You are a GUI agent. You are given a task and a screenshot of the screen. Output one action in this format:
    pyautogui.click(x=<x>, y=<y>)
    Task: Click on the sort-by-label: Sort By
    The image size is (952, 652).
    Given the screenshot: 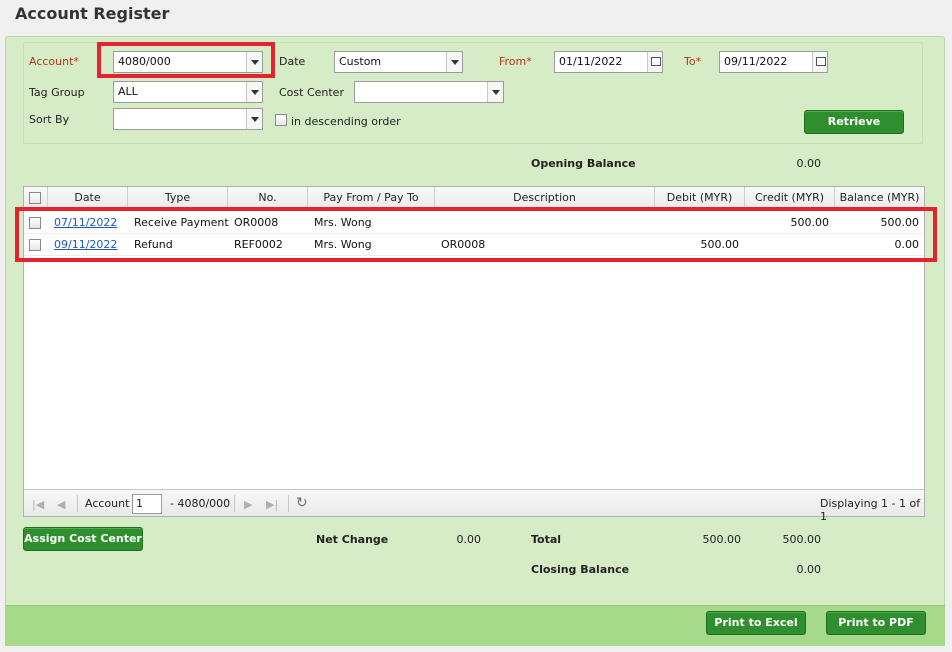 What is the action you would take?
    pyautogui.click(x=49, y=119)
    